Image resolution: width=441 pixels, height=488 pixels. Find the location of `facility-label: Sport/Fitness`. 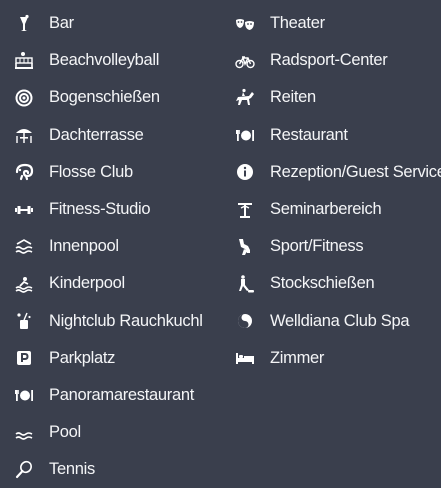

facility-label: Sport/Fitness is located at coordinates (317, 246).